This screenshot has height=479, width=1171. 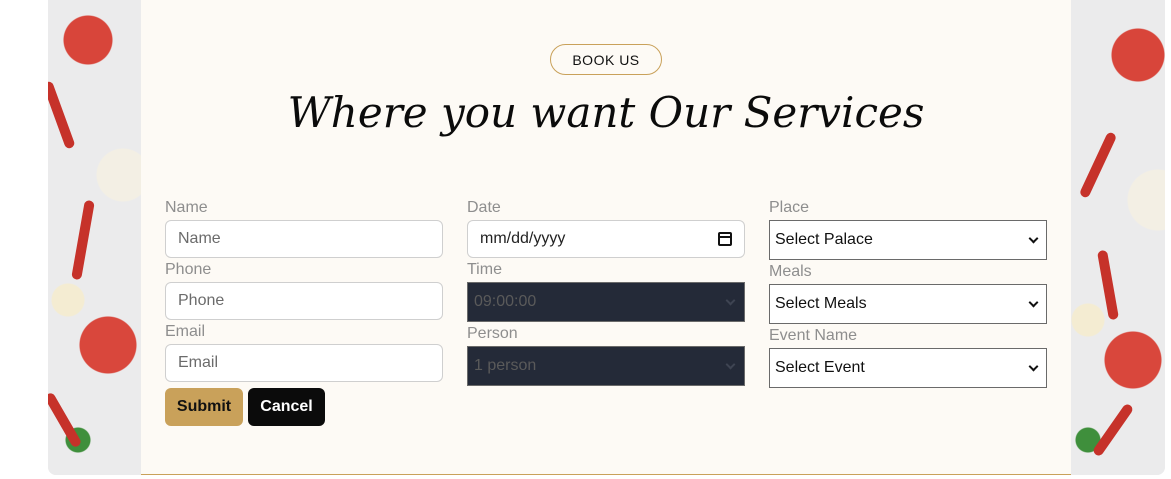 What do you see at coordinates (286, 407) in the screenshot?
I see `cancel-button: Cancel` at bounding box center [286, 407].